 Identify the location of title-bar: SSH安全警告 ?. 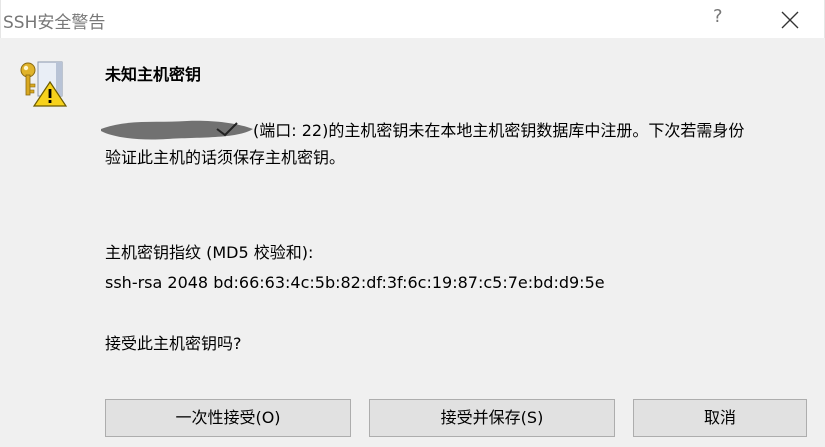
(412, 19).